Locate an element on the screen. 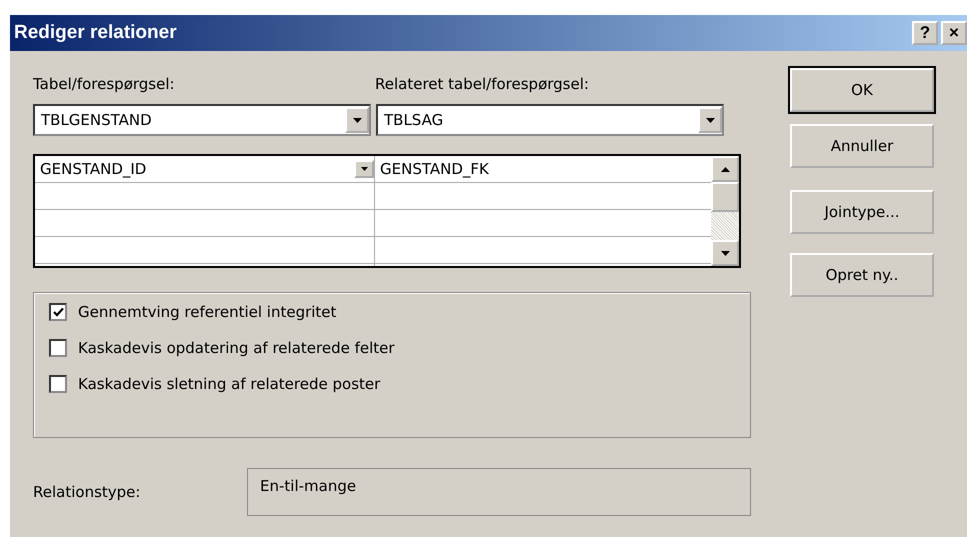 Image resolution: width=967 pixels, height=537 pixels. relation-type-field: En-til-mange is located at coordinates (499, 492).